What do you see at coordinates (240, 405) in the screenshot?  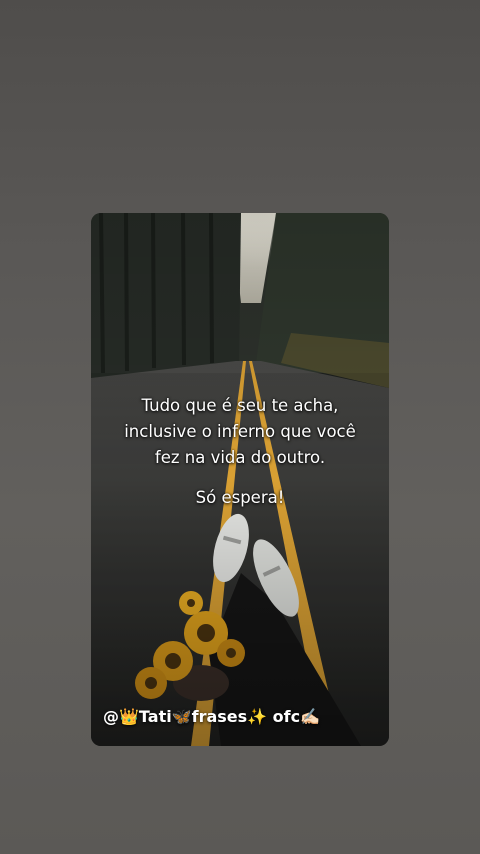 I see `quote-line: Tudo que é seu te acha,` at bounding box center [240, 405].